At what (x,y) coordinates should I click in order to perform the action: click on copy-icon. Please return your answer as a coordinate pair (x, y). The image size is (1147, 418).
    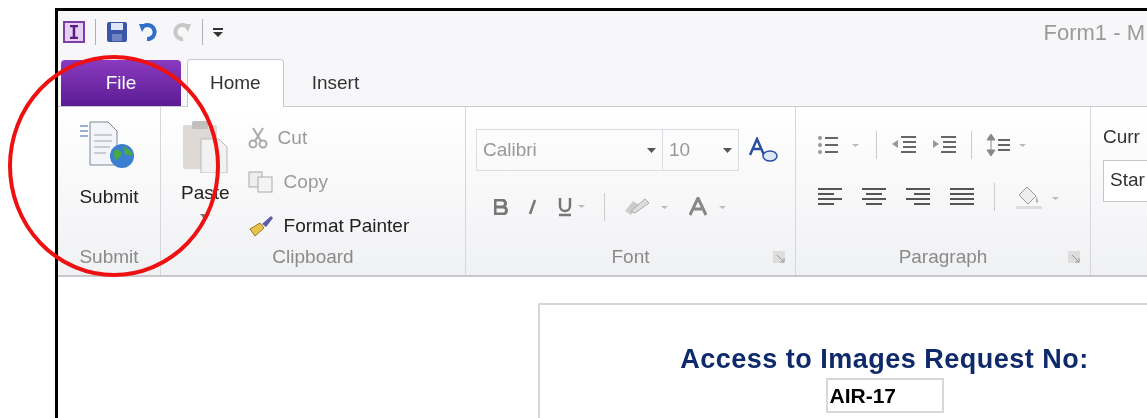
    Looking at the image, I should click on (260, 182).